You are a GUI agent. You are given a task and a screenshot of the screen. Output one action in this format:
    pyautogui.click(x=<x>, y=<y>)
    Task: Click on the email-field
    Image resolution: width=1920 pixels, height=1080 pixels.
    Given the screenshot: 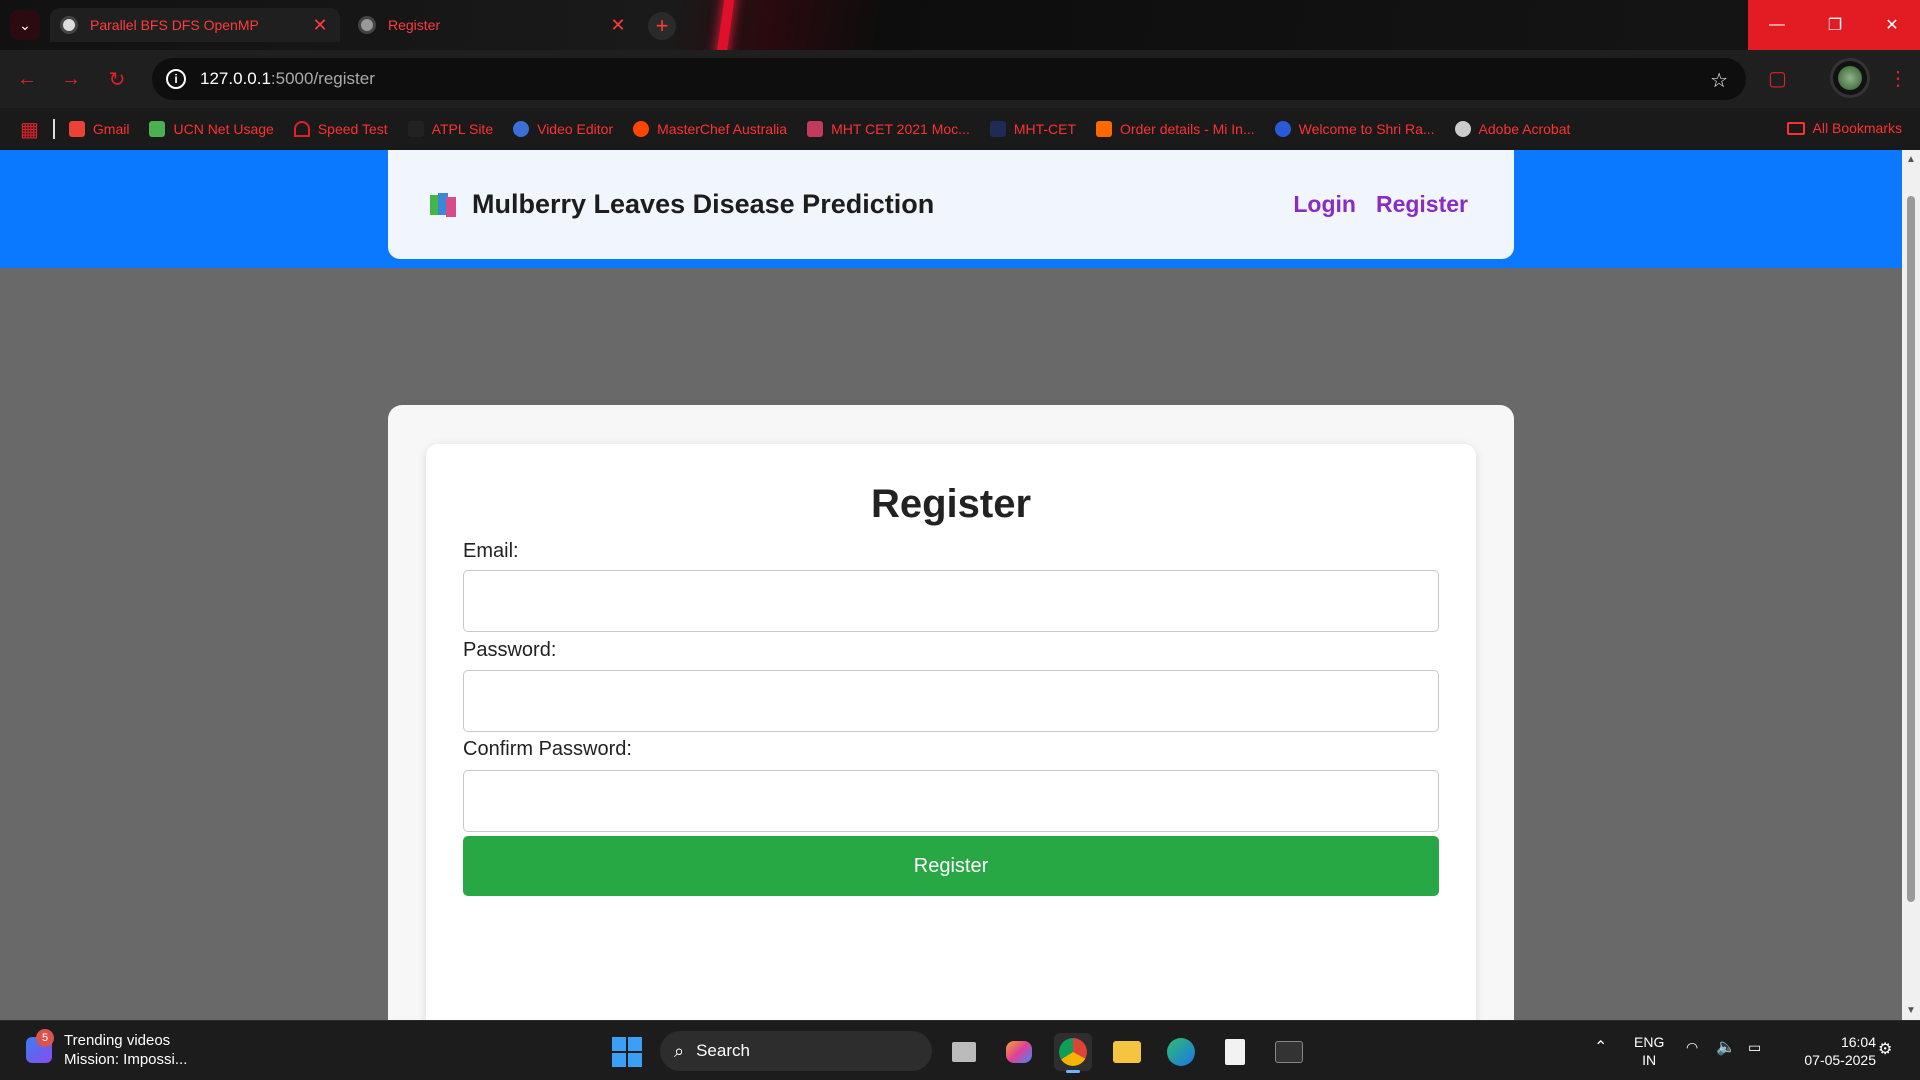 What is the action you would take?
    pyautogui.click(x=951, y=601)
    